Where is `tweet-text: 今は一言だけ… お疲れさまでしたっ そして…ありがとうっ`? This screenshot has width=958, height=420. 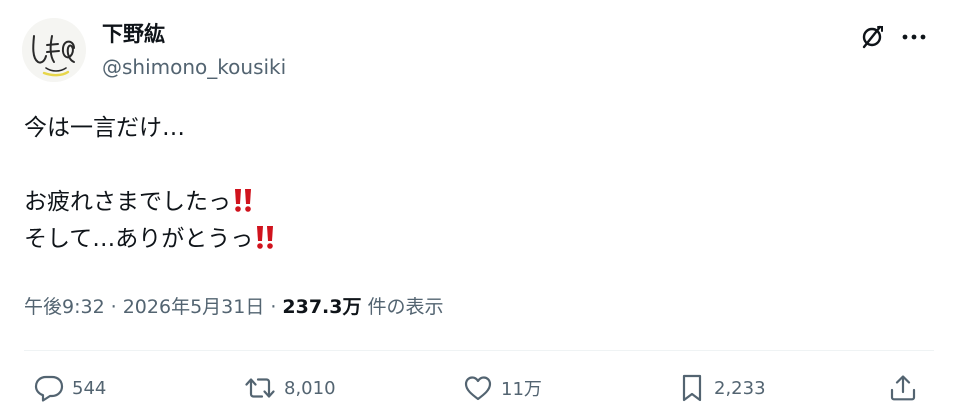
tweet-text: 今は一言だけ… お疲れさまでしたっ そして…ありがとうっ is located at coordinates (150, 184).